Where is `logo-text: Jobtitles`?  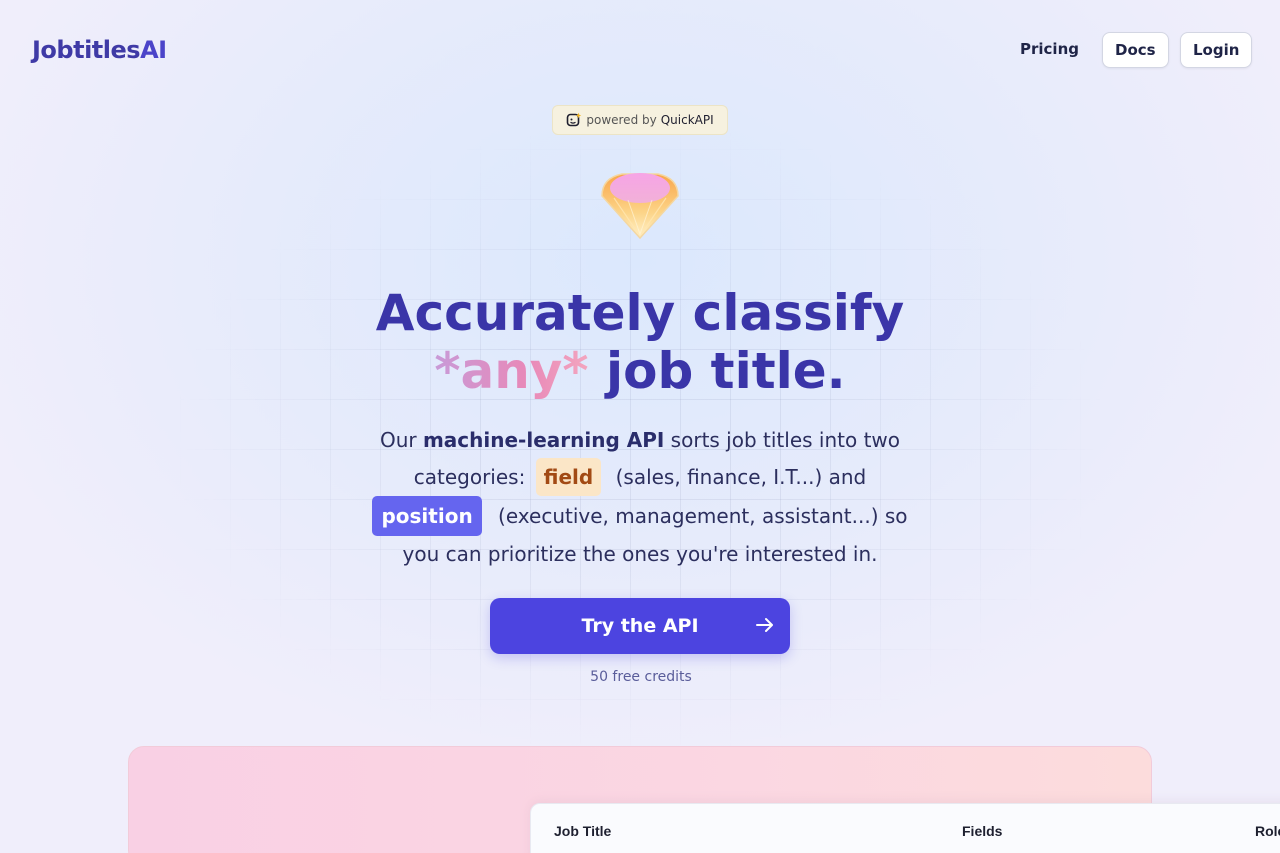
logo-text: Jobtitles is located at coordinates (86, 50).